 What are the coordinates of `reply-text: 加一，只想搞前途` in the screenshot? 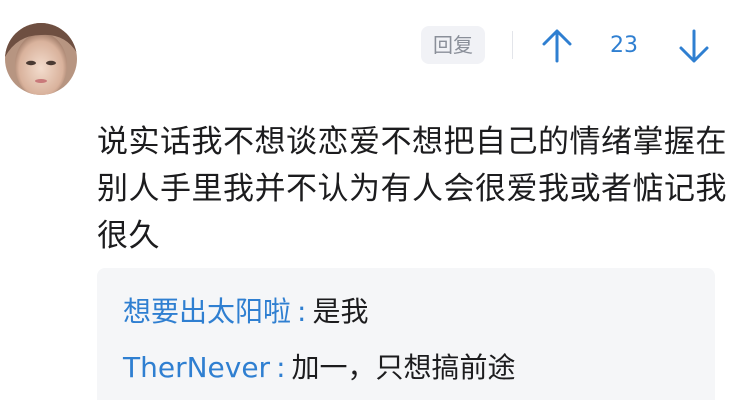 It's located at (403, 367).